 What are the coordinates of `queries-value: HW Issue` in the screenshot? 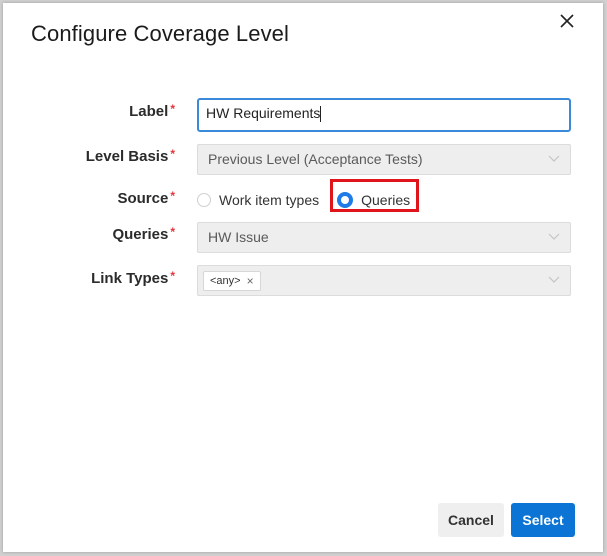 It's located at (238, 237).